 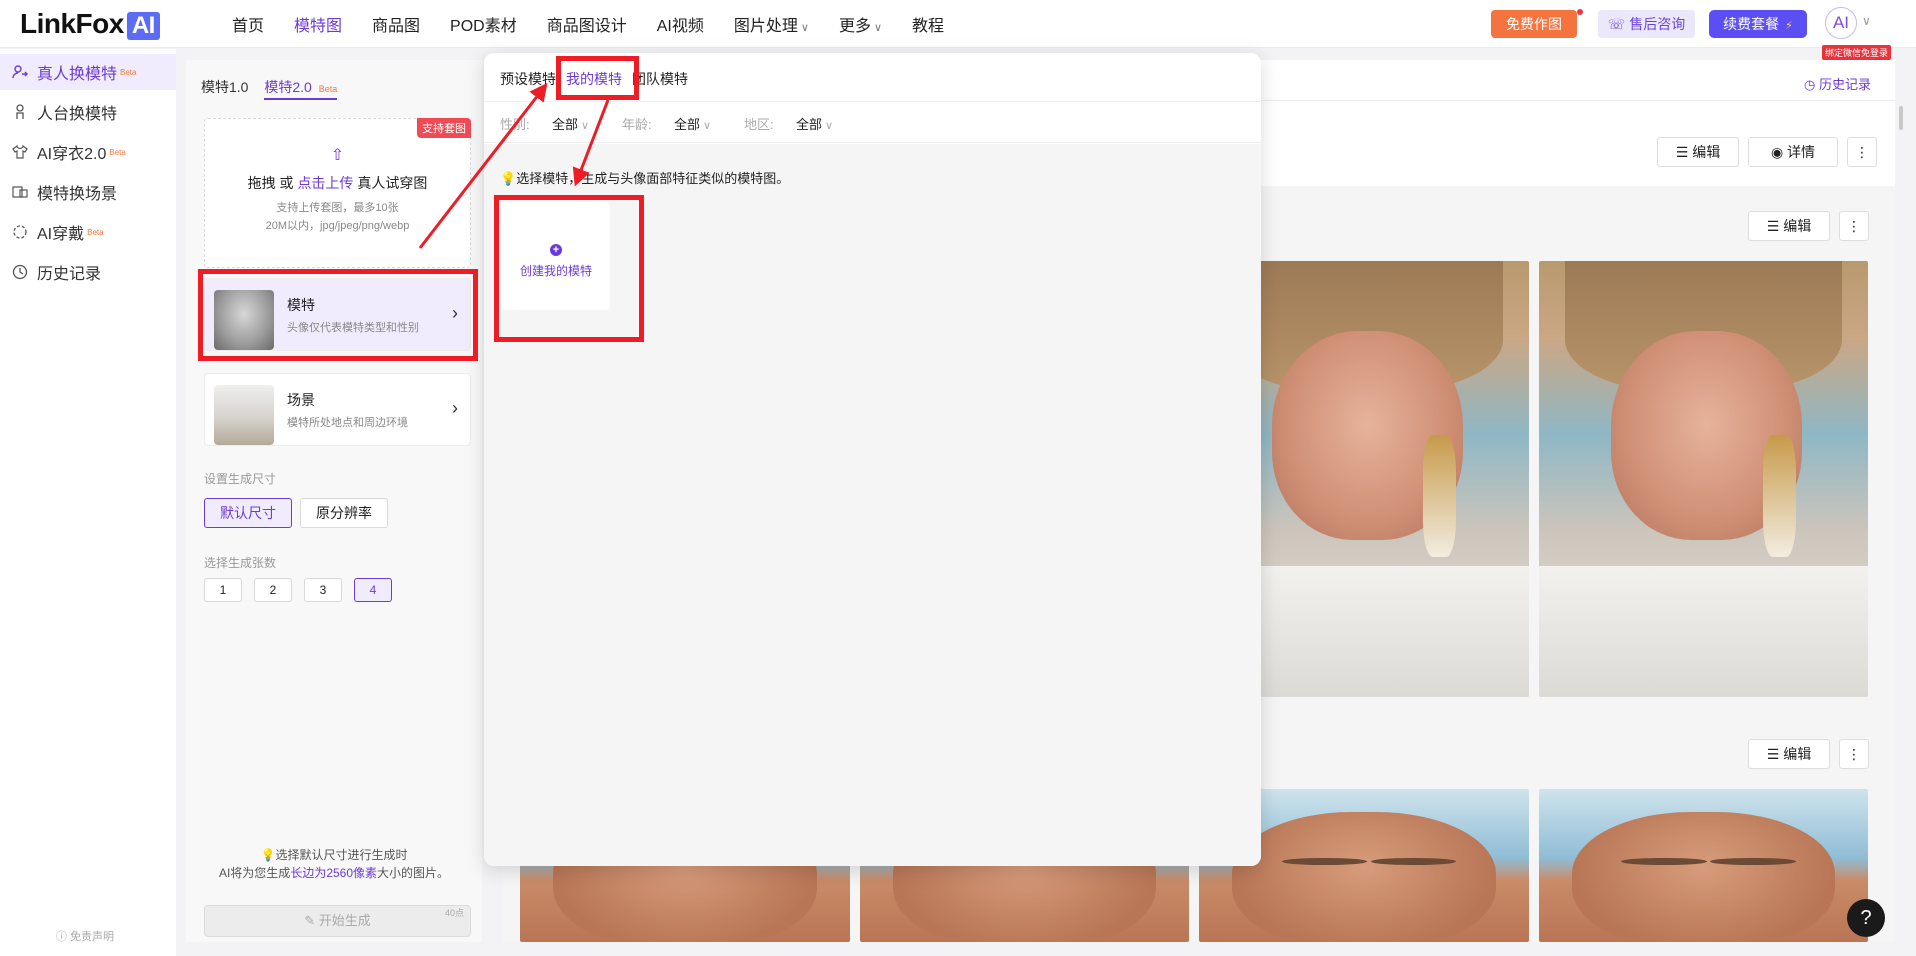 I want to click on help-button: ?, so click(x=1866, y=918).